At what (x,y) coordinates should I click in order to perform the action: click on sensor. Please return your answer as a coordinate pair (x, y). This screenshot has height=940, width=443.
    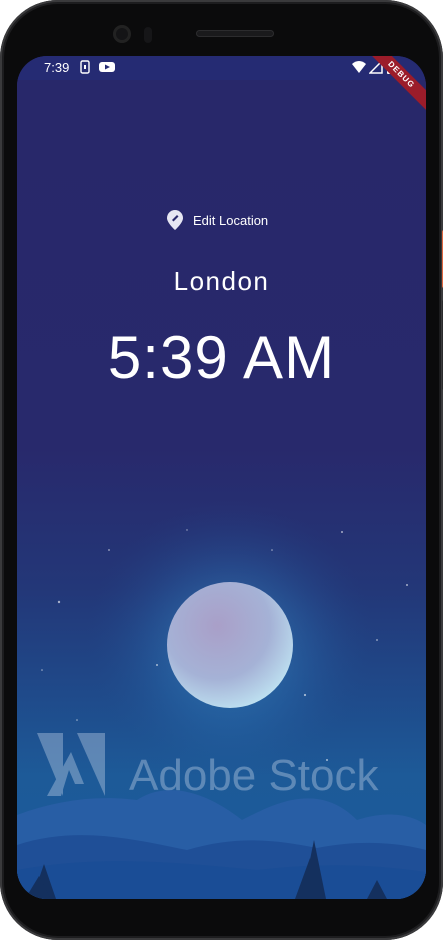
    Looking at the image, I should click on (148, 35).